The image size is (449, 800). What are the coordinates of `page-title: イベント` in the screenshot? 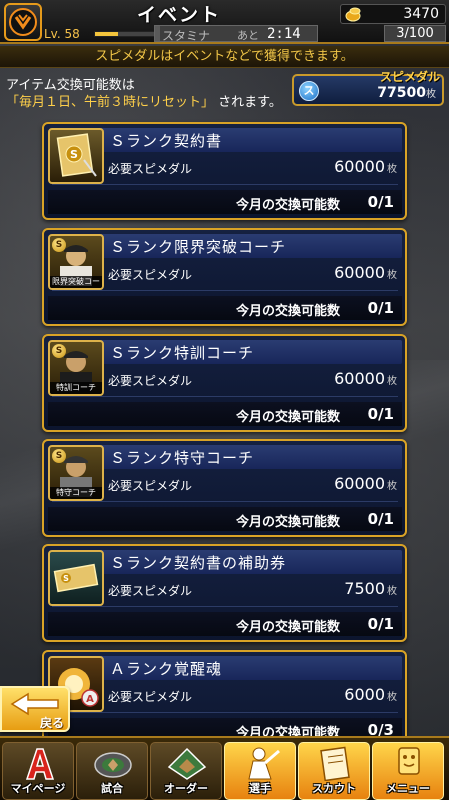 It's located at (178, 14).